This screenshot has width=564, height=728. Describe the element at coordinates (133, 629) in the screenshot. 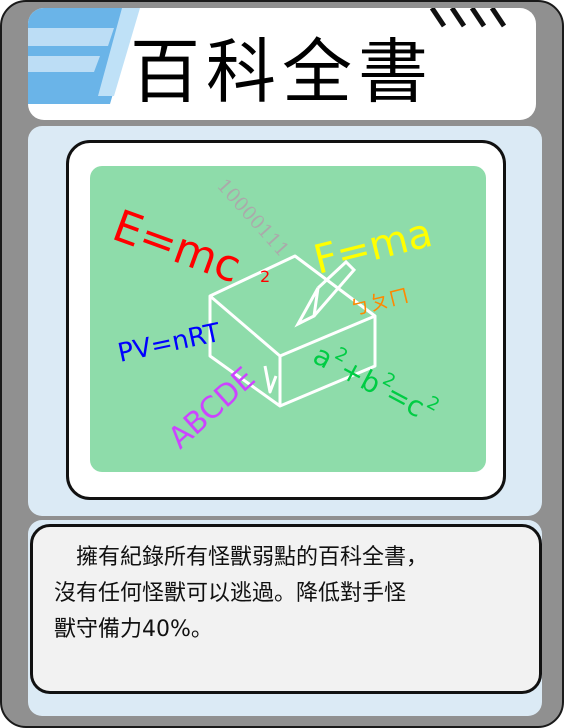

I see `description-line-3: 獸守備力40%。` at that location.